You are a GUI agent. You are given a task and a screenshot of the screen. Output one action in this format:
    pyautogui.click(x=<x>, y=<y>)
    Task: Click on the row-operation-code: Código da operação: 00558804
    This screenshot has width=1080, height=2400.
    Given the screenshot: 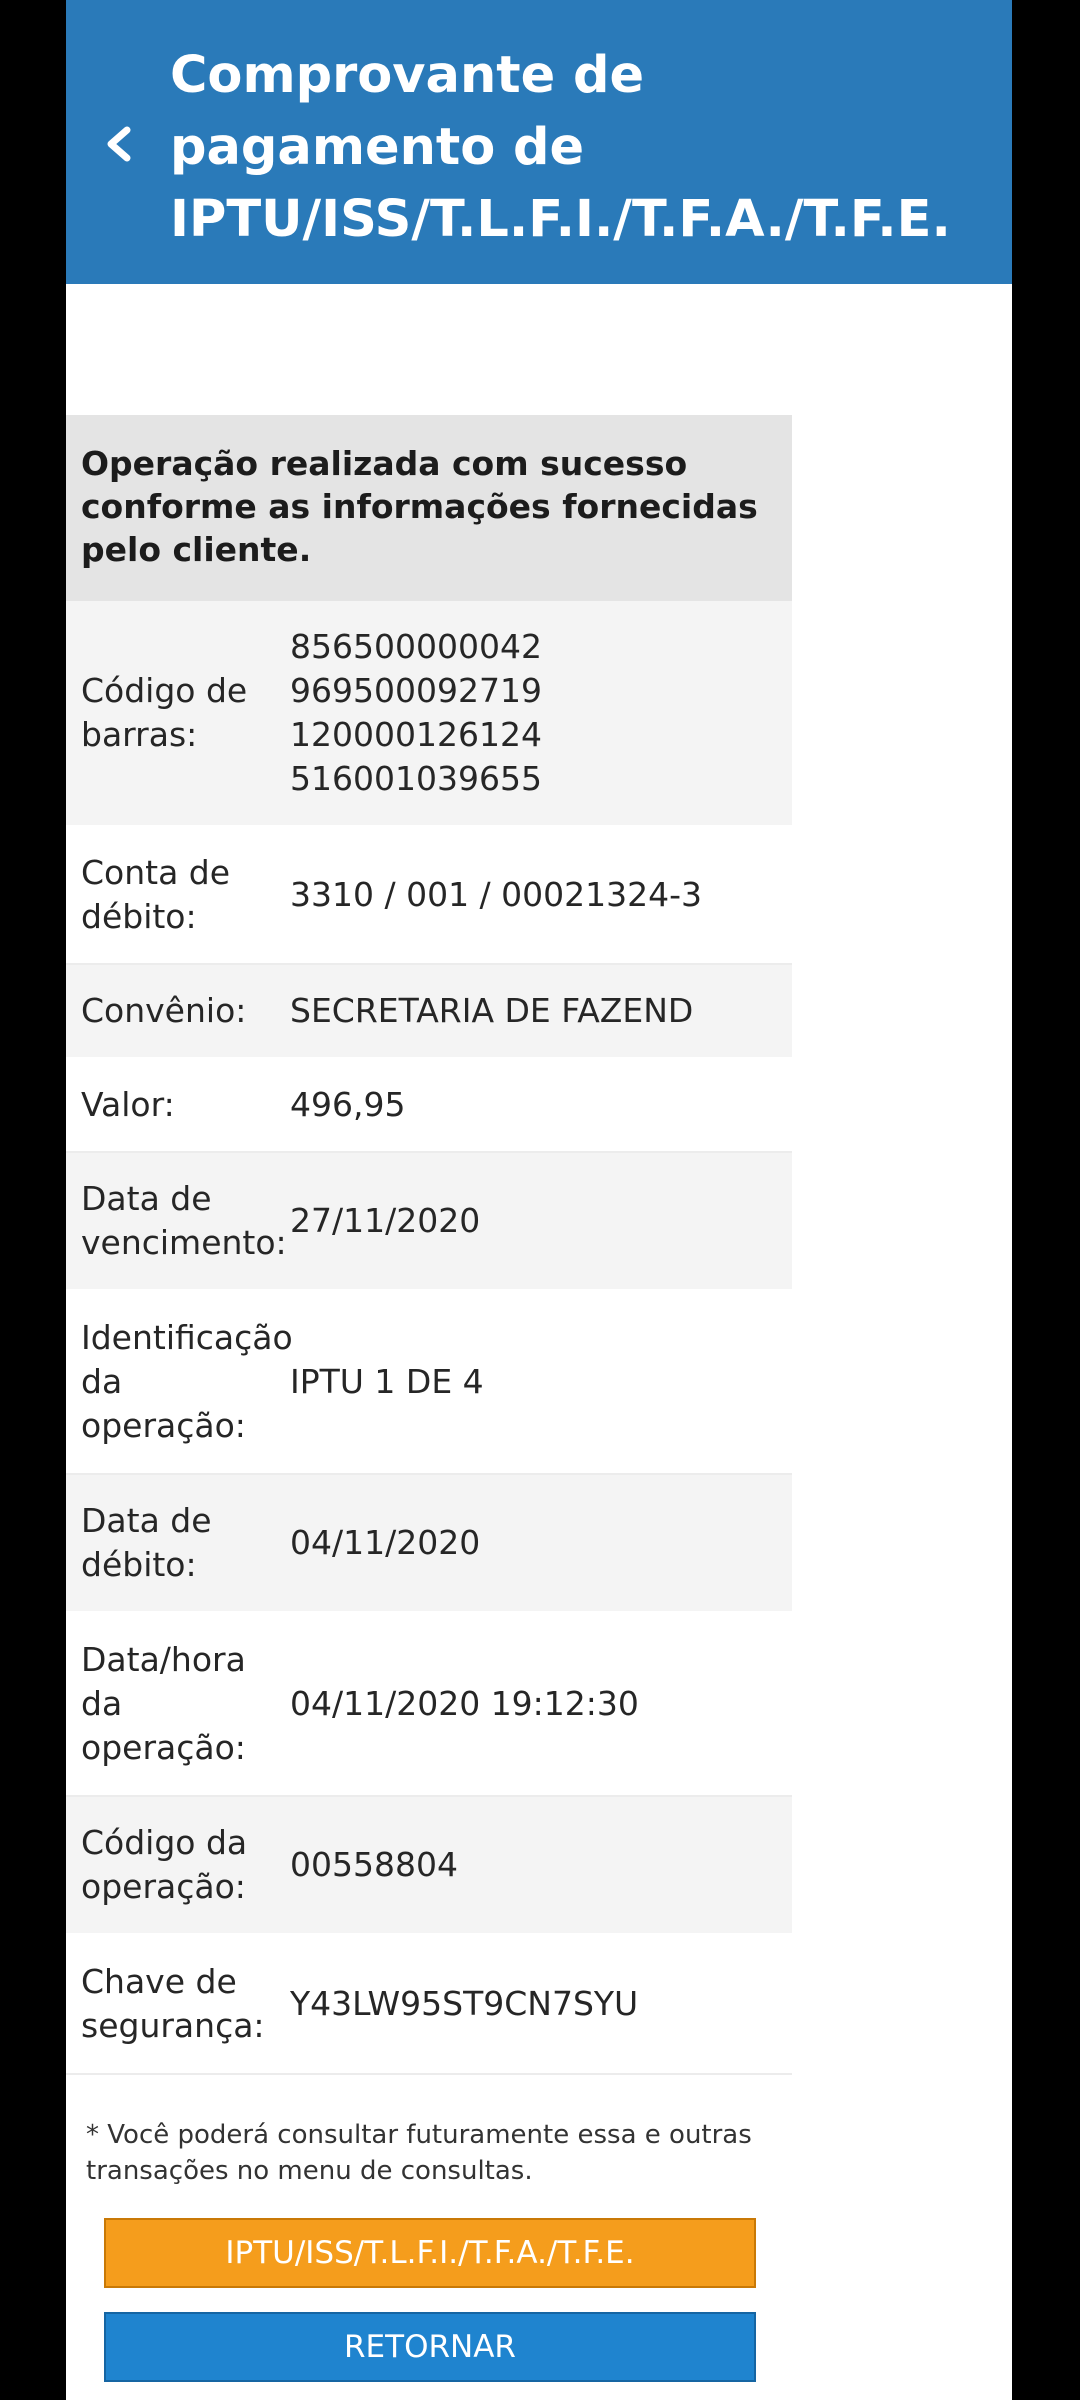 What is the action you would take?
    pyautogui.click(x=429, y=1866)
    